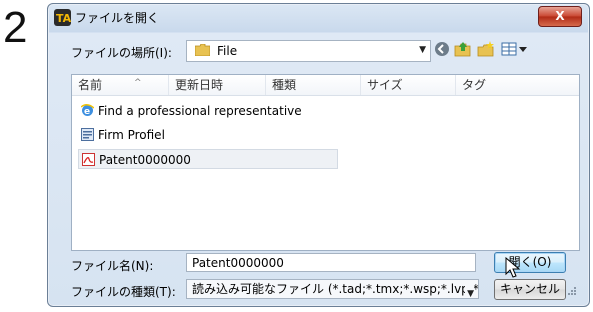 The image size is (593, 312). I want to click on step-number: 2, so click(15, 27).